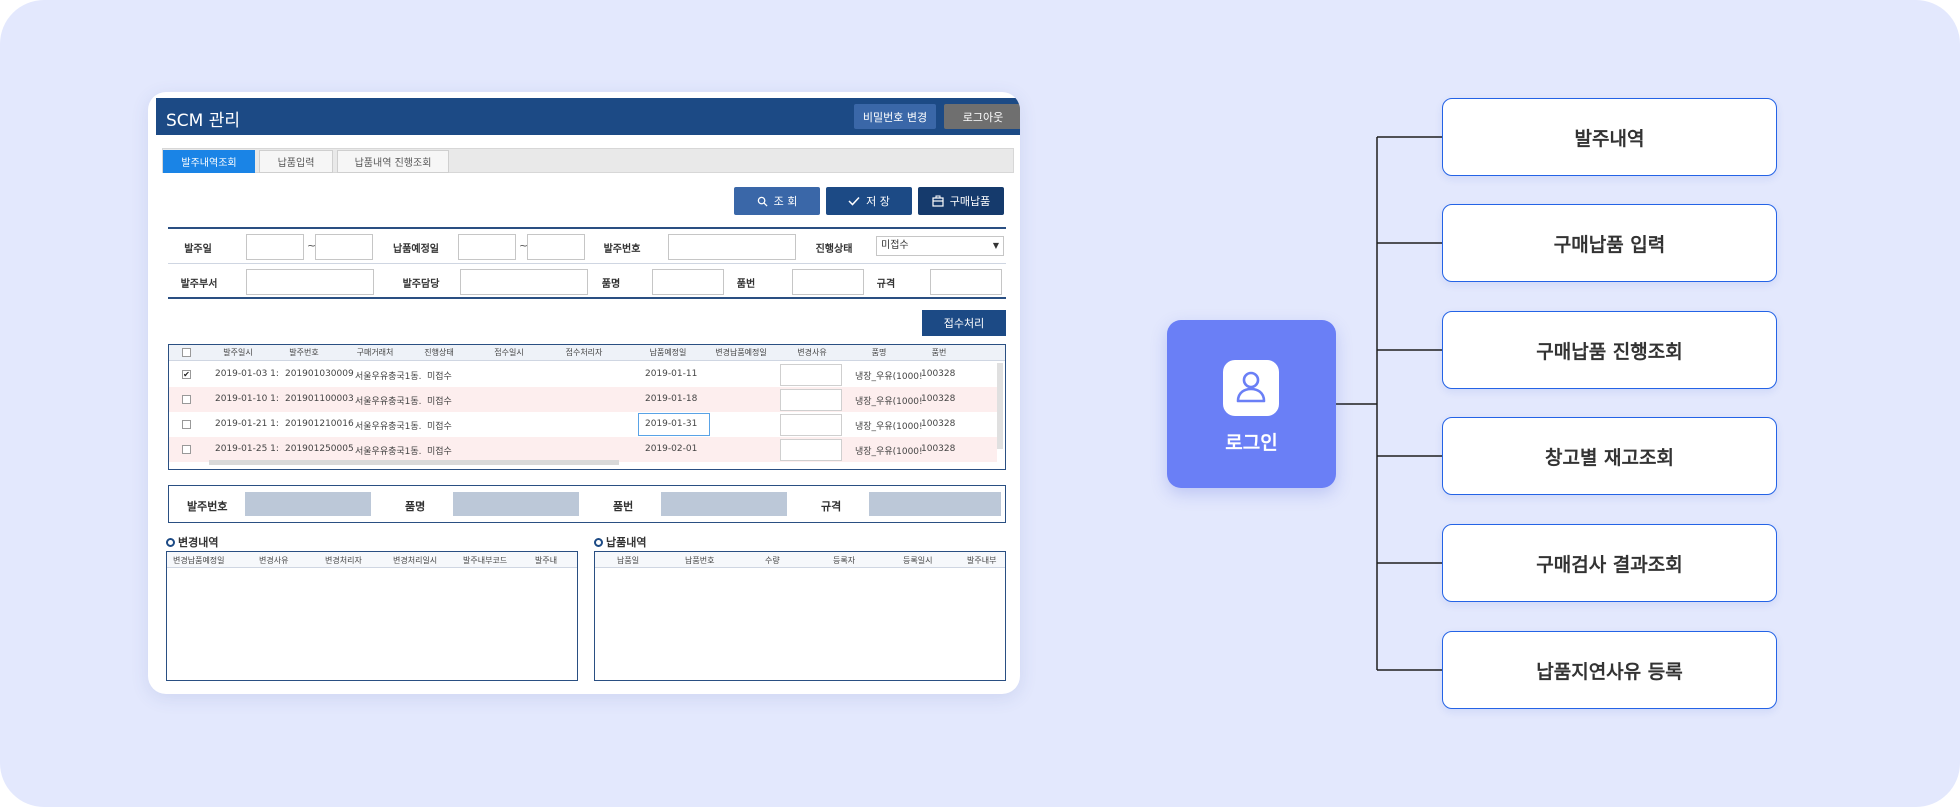 Image resolution: width=1960 pixels, height=807 pixels. What do you see at coordinates (487, 247) in the screenshot?
I see `delivery-due-from-input` at bounding box center [487, 247].